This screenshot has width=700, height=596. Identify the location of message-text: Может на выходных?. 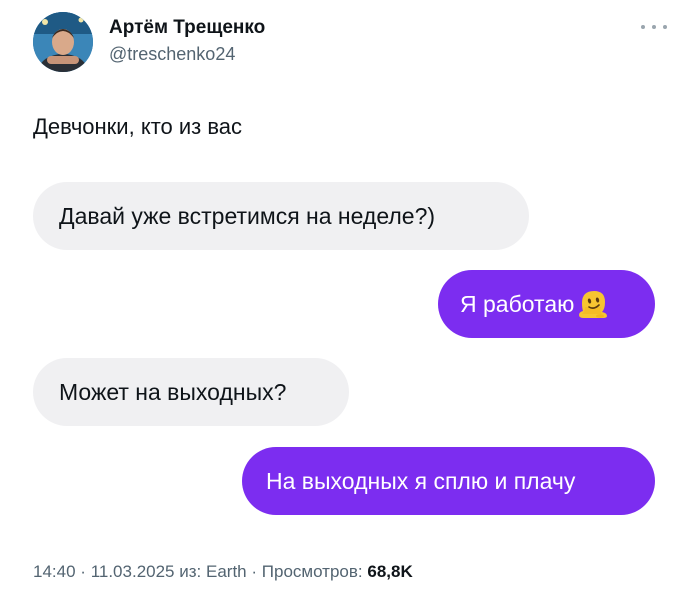
(173, 391).